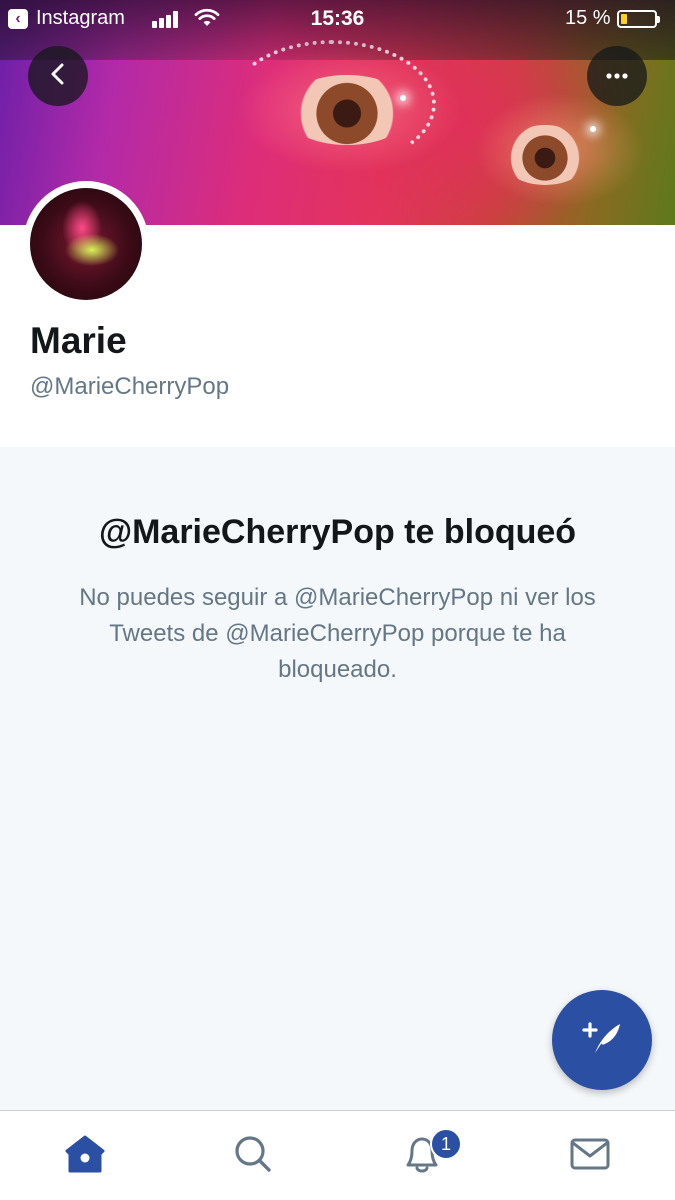 Image resolution: width=675 pixels, height=1200 pixels. Describe the element at coordinates (130, 386) in the screenshot. I see `profile-handle: @MarieCherryPop` at that location.